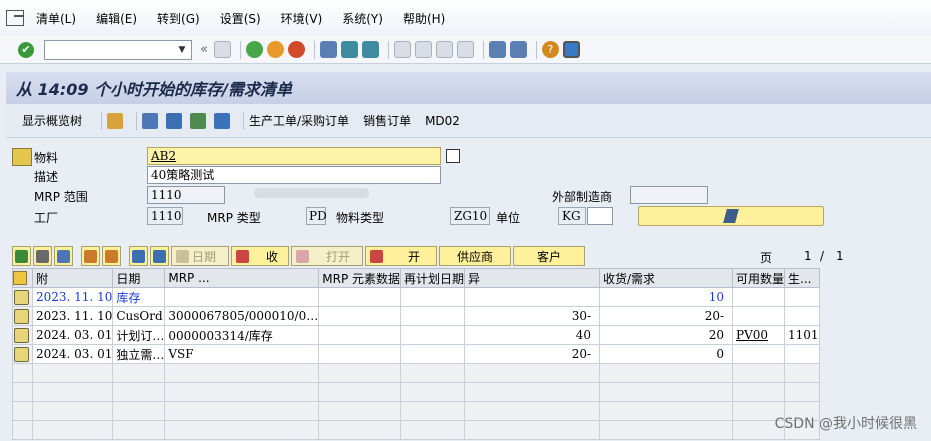  Describe the element at coordinates (401, 256) in the screenshot. I see `open2-button: 开` at that location.